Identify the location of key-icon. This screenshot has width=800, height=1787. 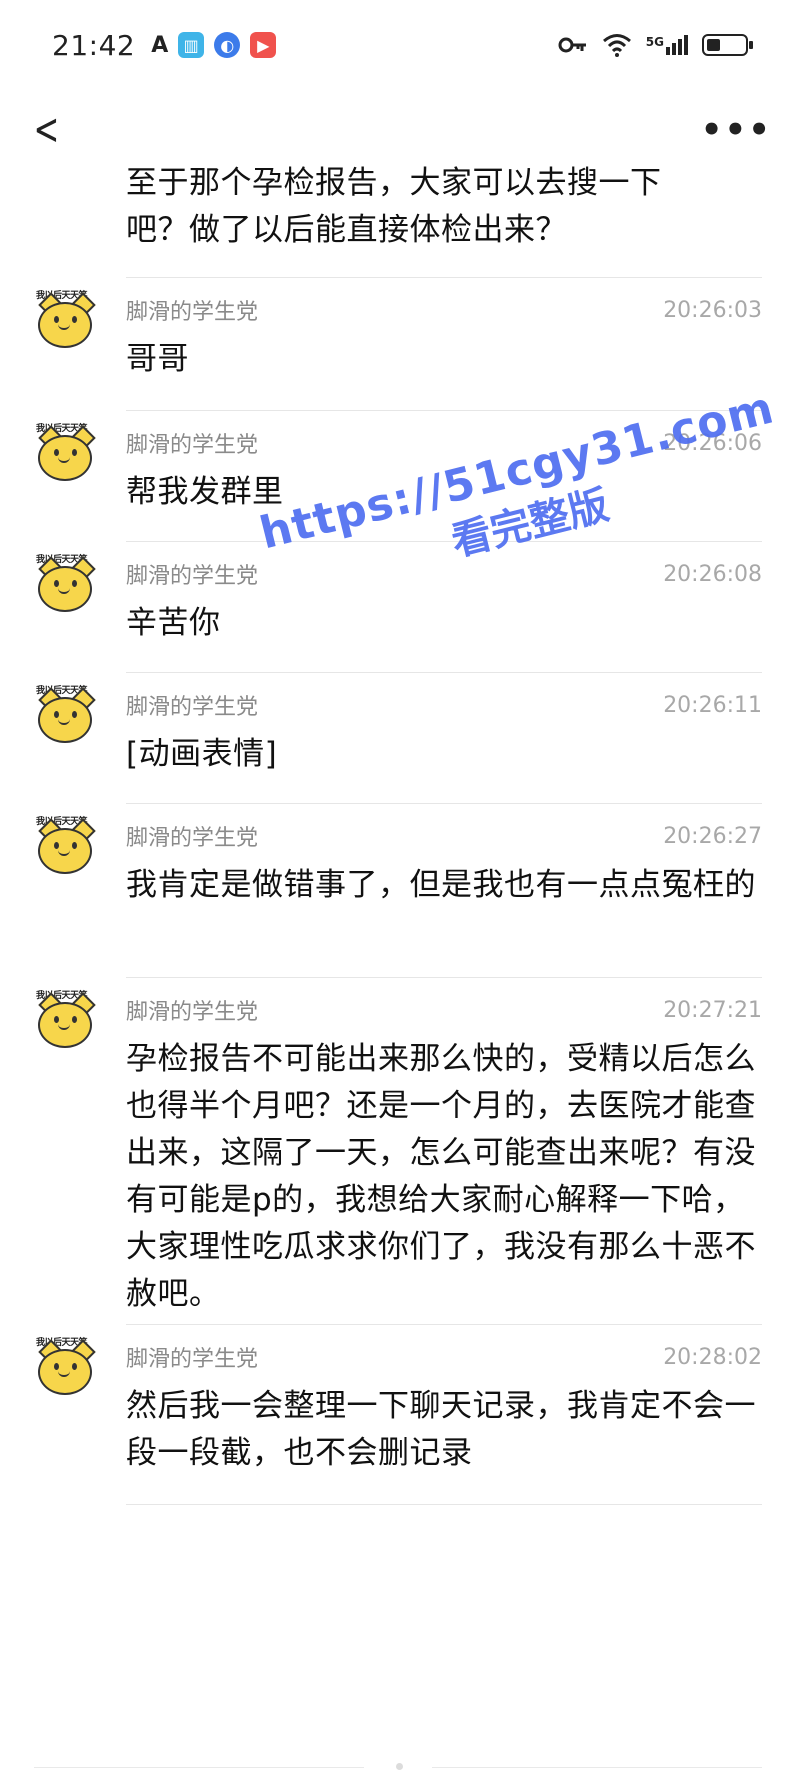
(572, 45).